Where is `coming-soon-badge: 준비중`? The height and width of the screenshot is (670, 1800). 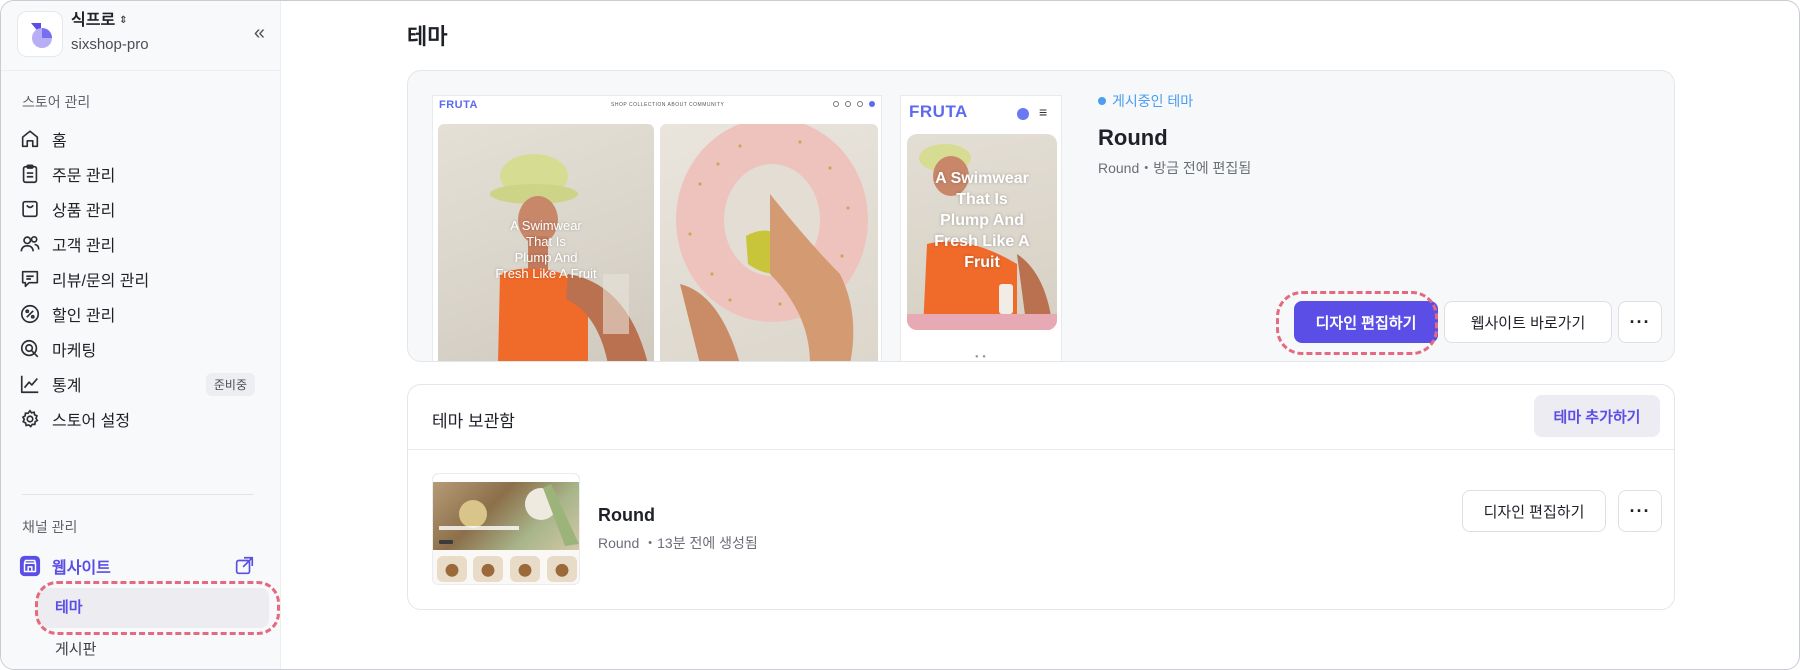
coming-soon-badge: 준비중 is located at coordinates (230, 384).